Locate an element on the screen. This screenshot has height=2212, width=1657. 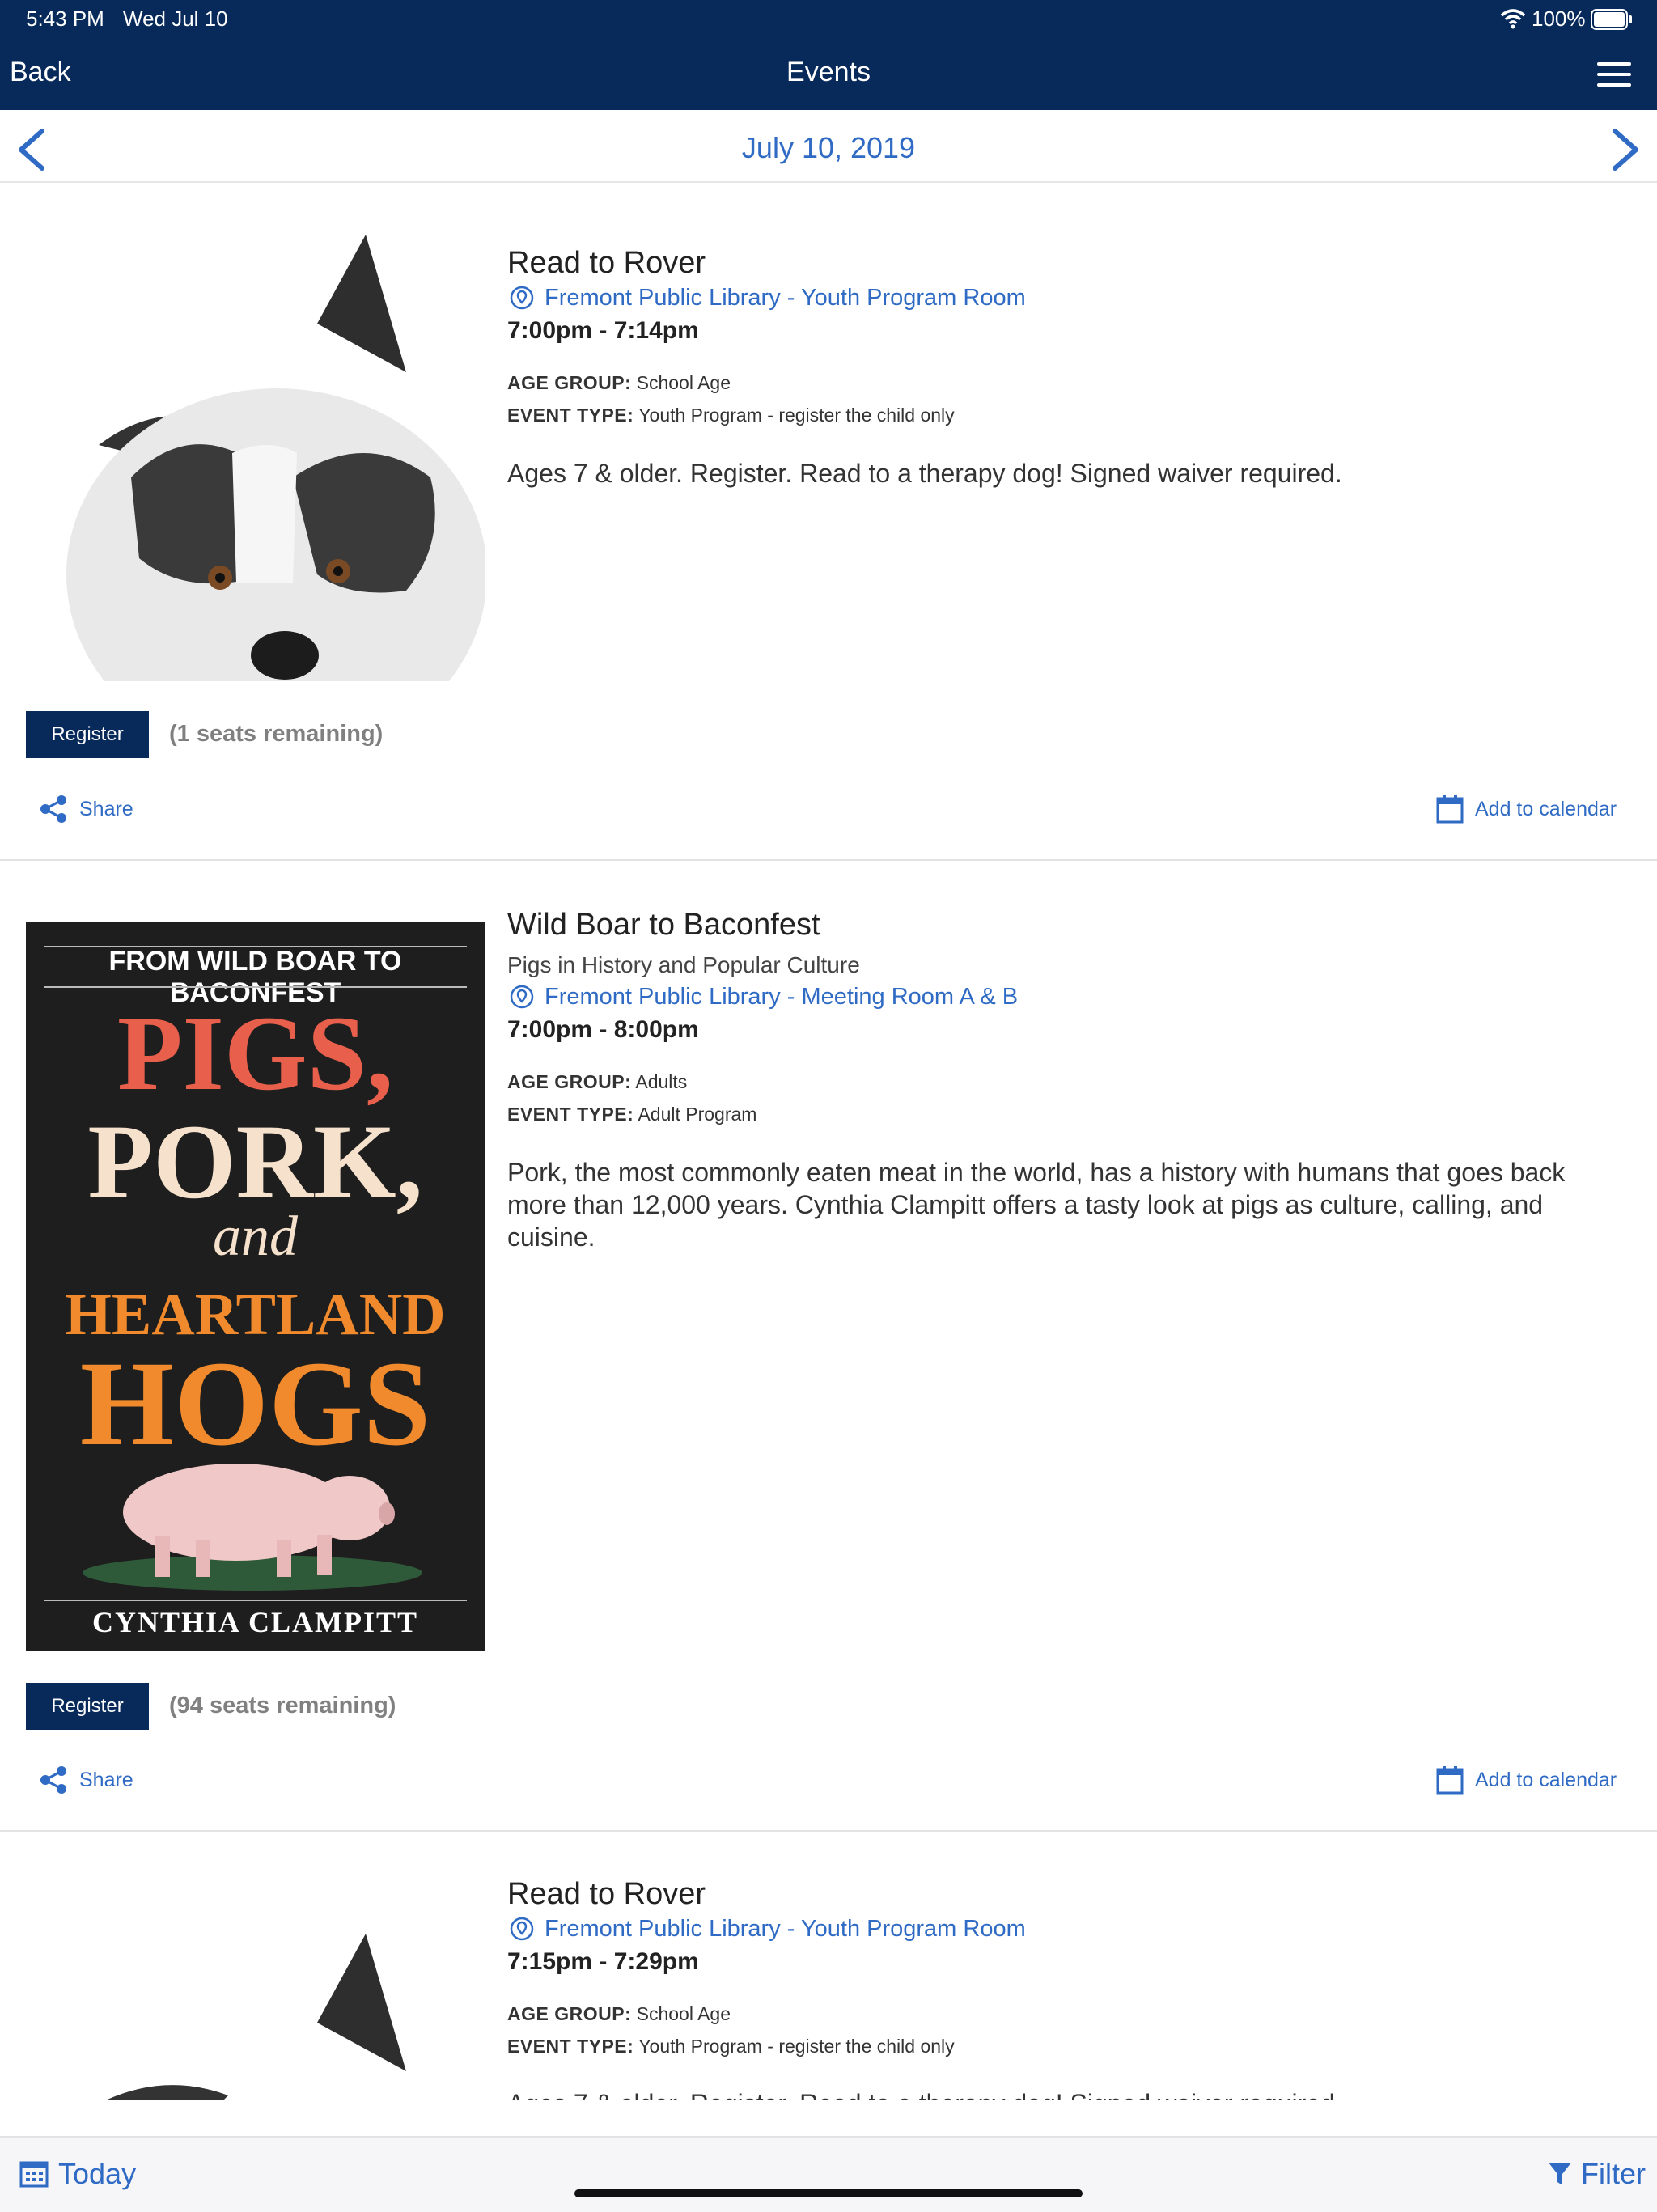
event-time: 7:15pm - 7:29pm is located at coordinates (603, 1961).